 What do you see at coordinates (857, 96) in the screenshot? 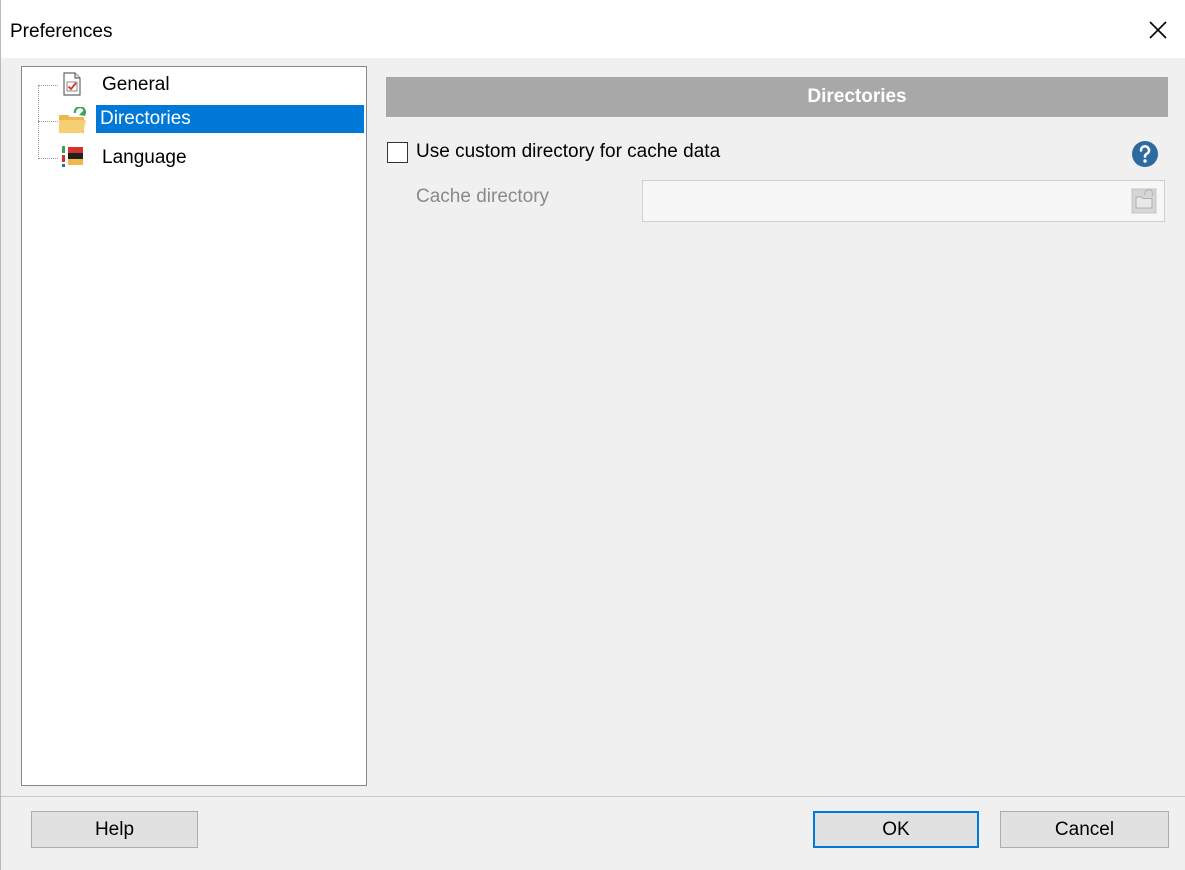
I see `section-title: Directories` at bounding box center [857, 96].